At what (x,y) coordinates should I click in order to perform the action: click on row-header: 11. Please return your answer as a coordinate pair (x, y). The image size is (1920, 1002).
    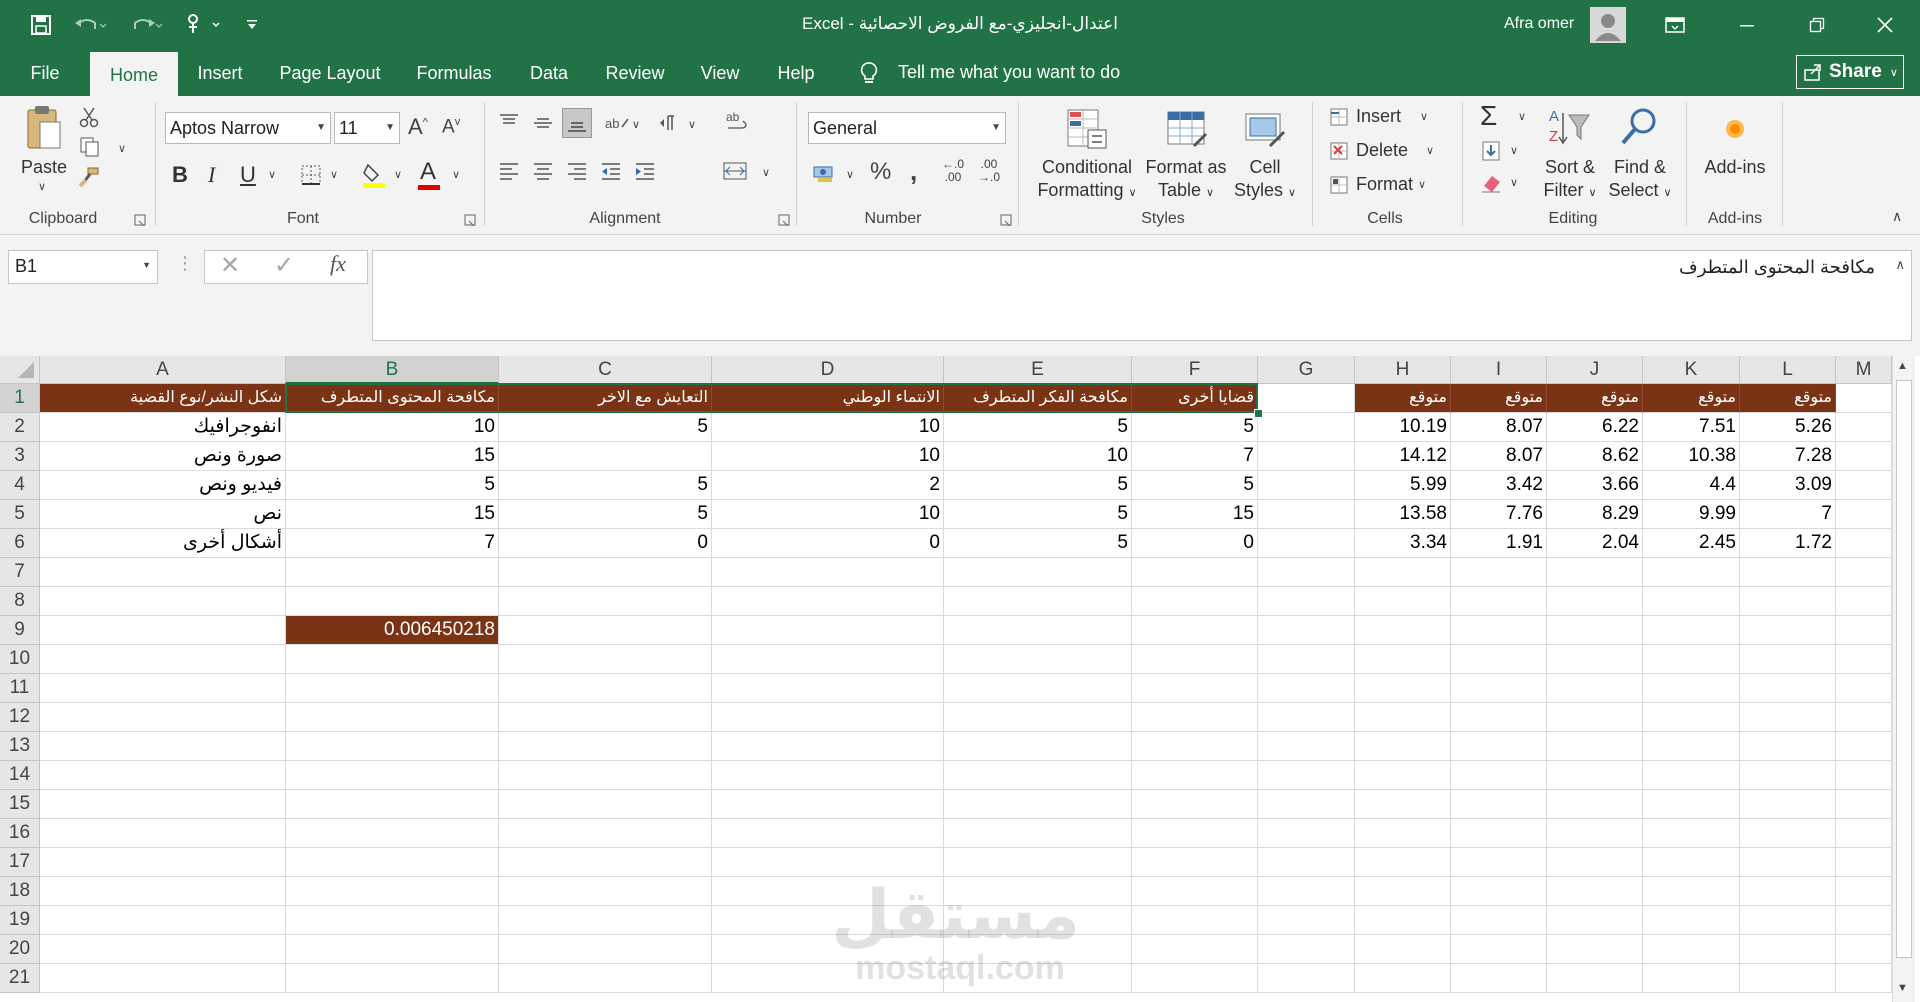
    Looking at the image, I should click on (20, 688).